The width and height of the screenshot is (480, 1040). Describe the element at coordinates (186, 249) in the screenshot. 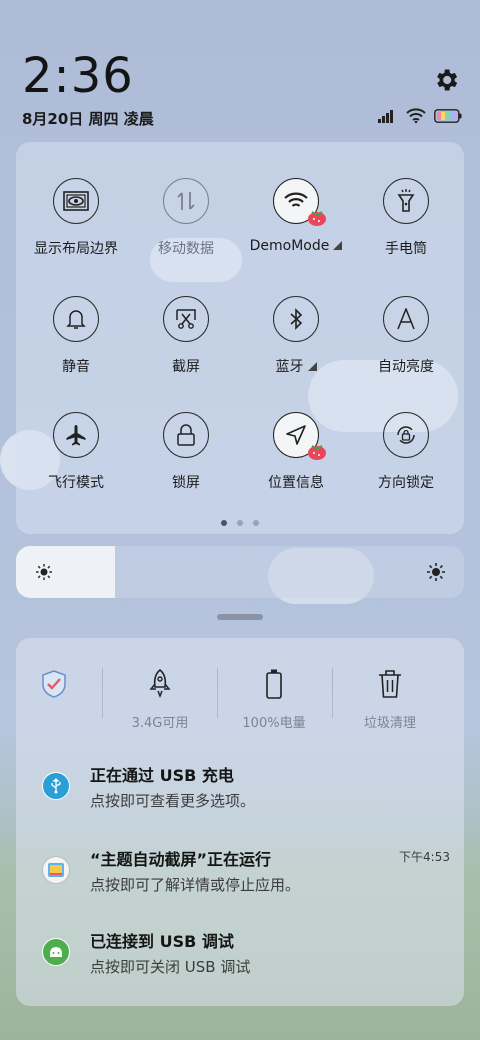

I see `tile-label: 移动数据` at that location.